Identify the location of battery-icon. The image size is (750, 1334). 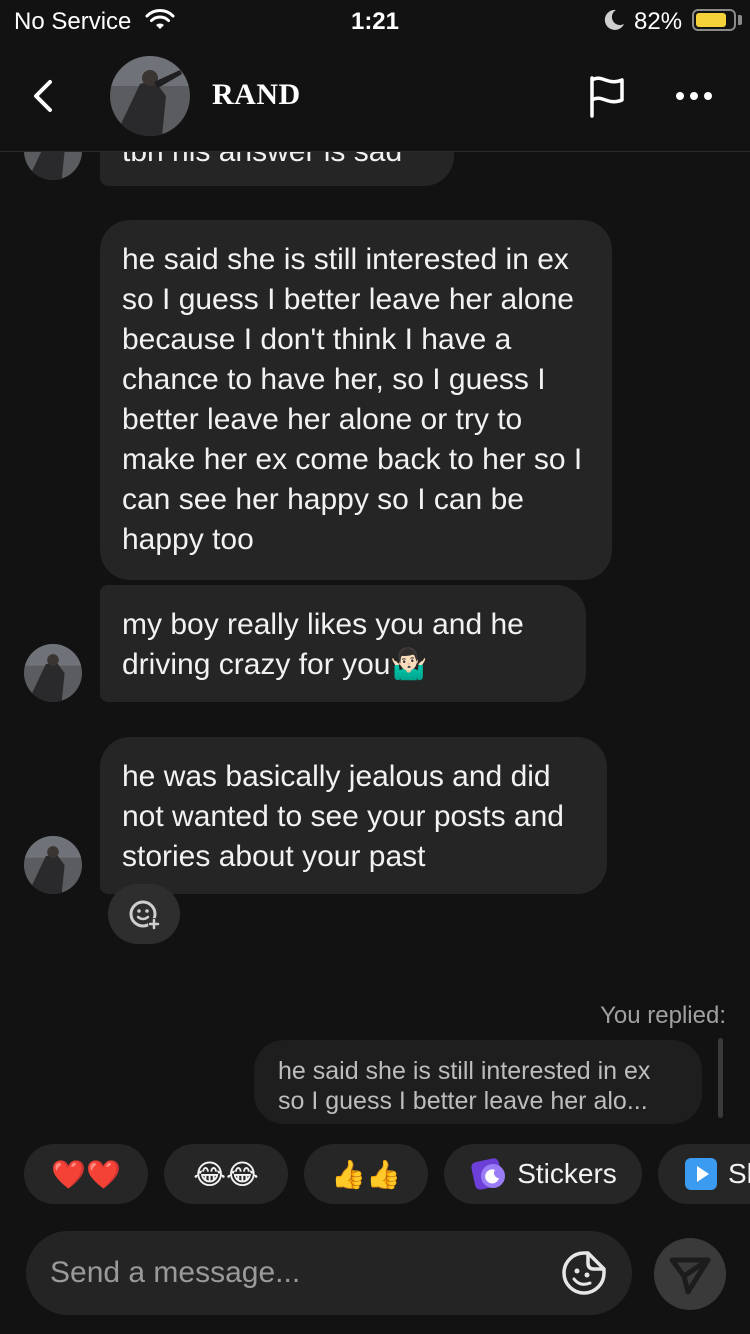
(714, 20).